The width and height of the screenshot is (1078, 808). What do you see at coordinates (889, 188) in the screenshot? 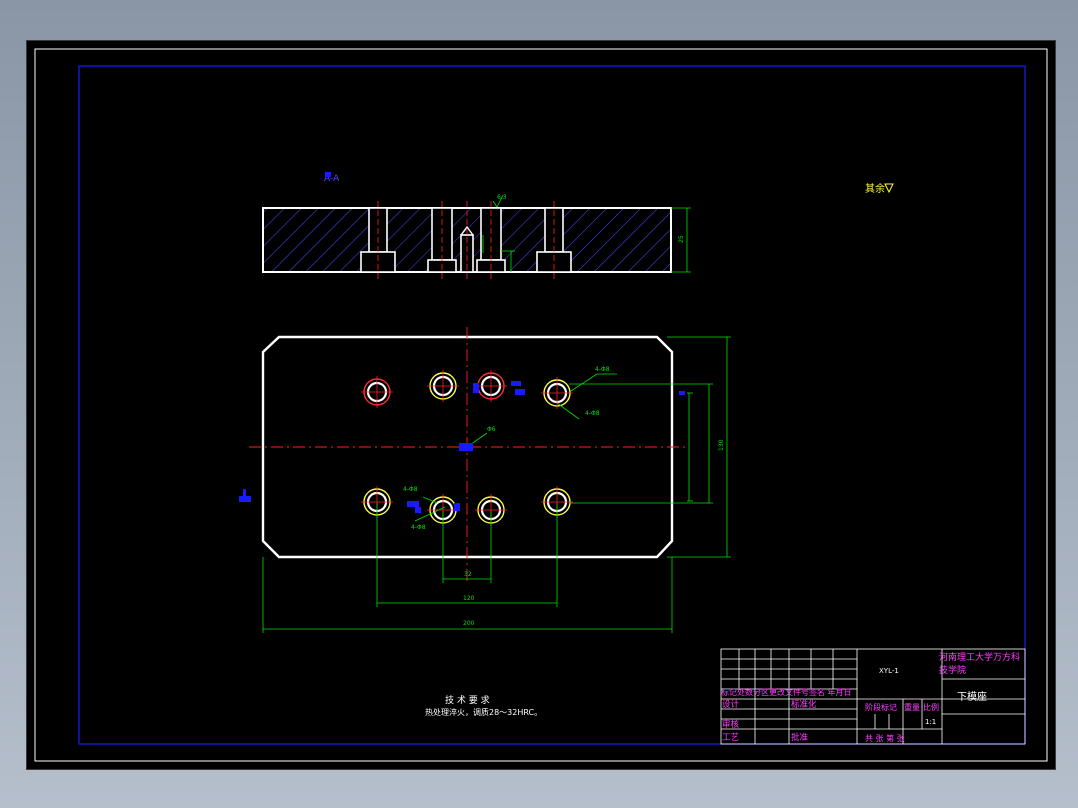
I see `roughness-symbol-icon` at bounding box center [889, 188].